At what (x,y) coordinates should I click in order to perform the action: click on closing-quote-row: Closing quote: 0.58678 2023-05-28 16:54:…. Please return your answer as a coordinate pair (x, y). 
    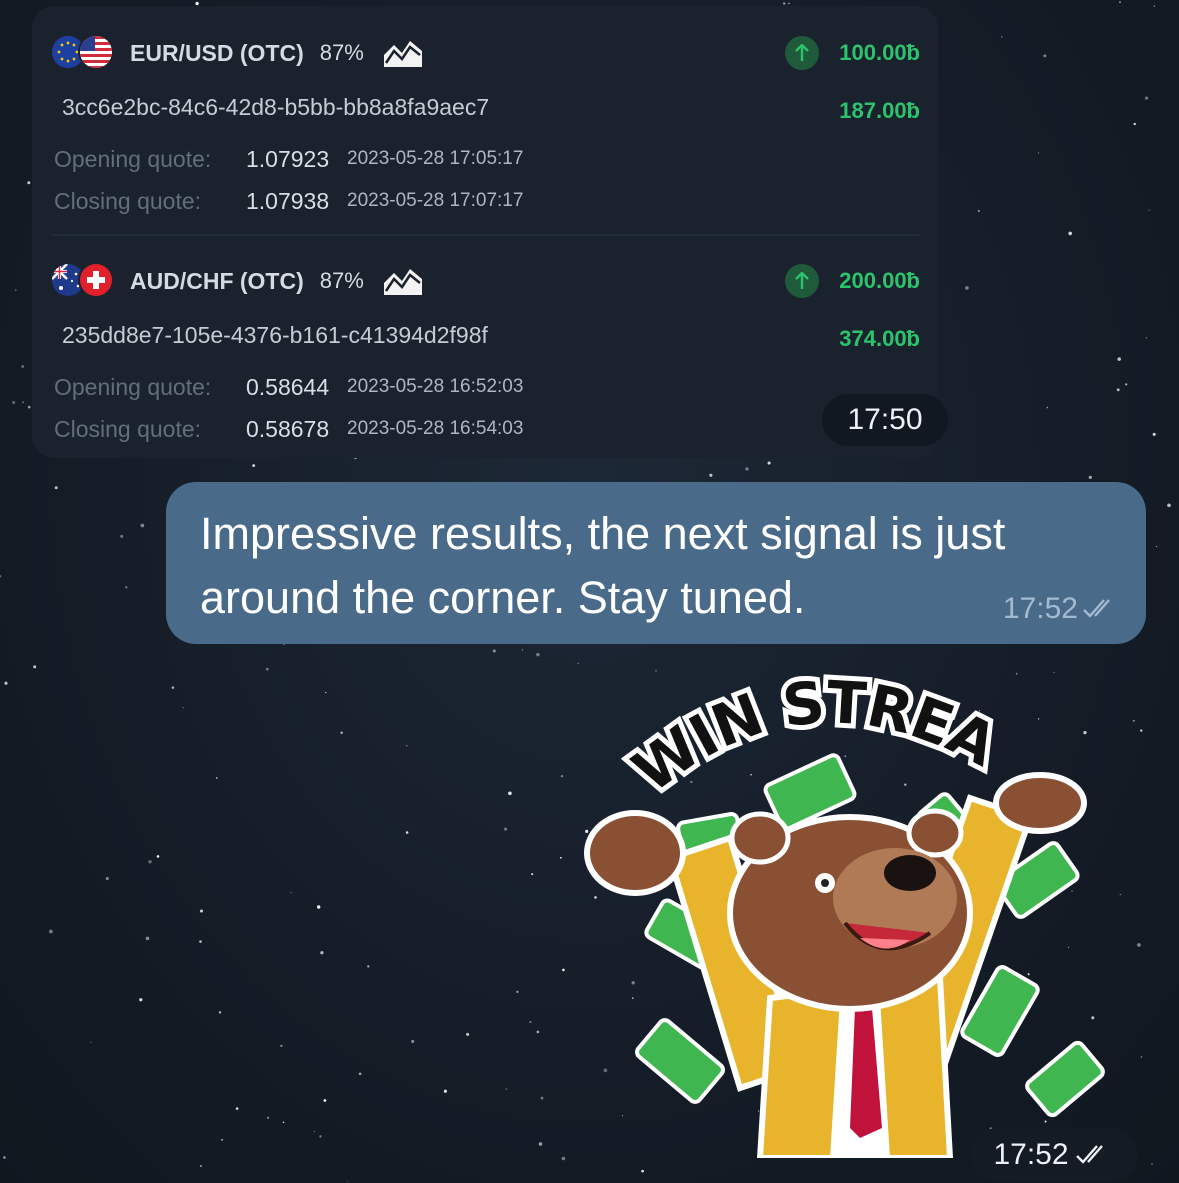
    Looking at the image, I should click on (288, 429).